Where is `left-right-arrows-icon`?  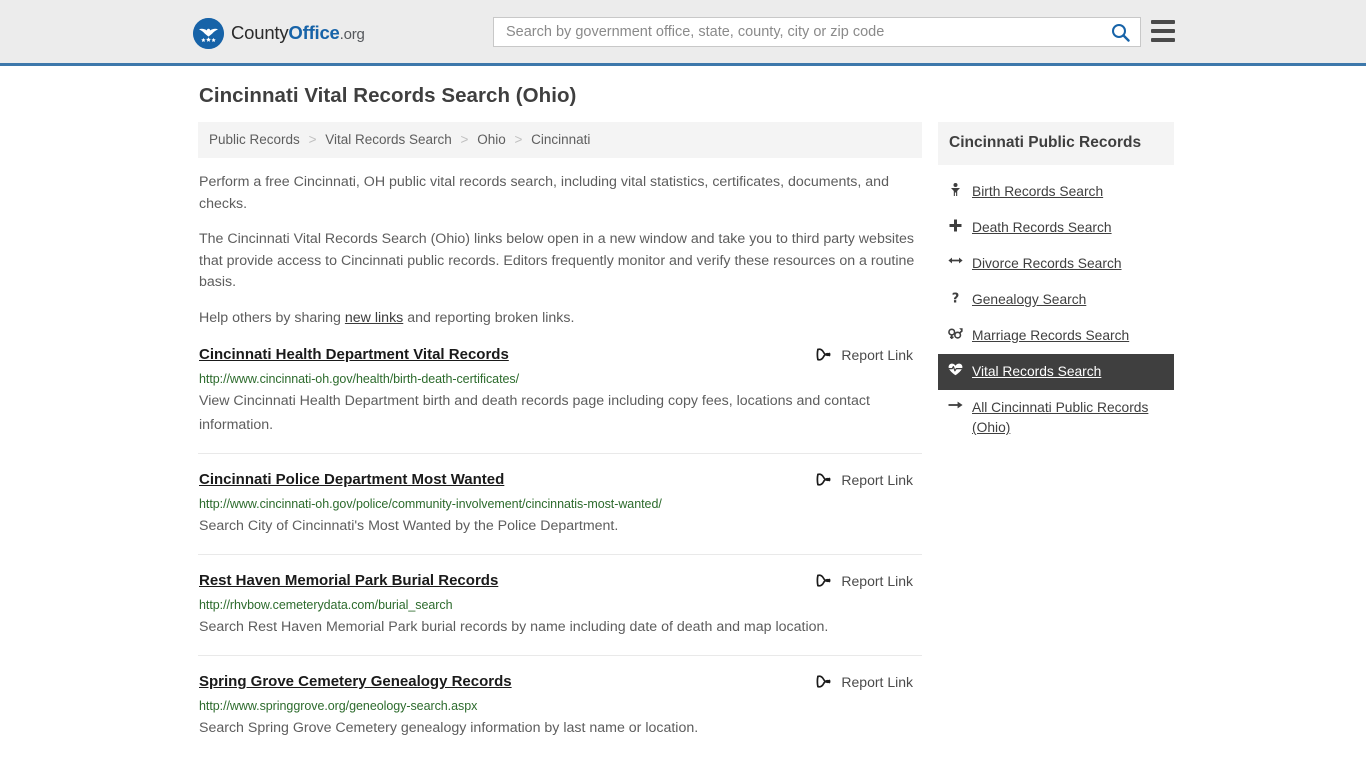 left-right-arrows-icon is located at coordinates (955, 260).